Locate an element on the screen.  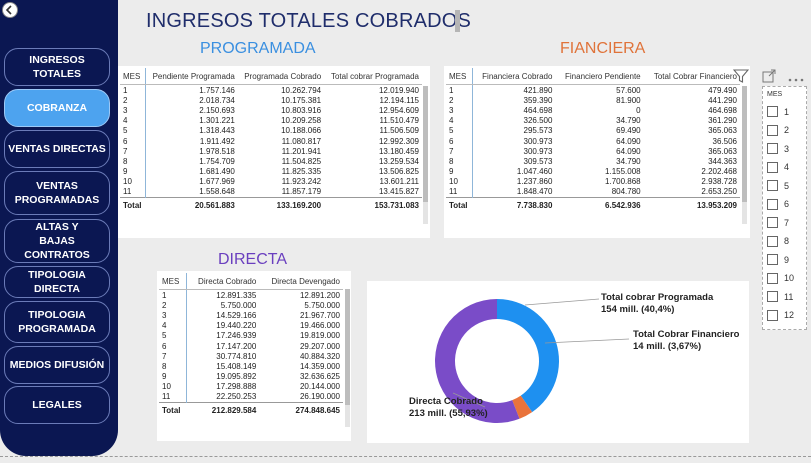
table-row: 5 17.246.939 19.819.000 is located at coordinates (251, 335).